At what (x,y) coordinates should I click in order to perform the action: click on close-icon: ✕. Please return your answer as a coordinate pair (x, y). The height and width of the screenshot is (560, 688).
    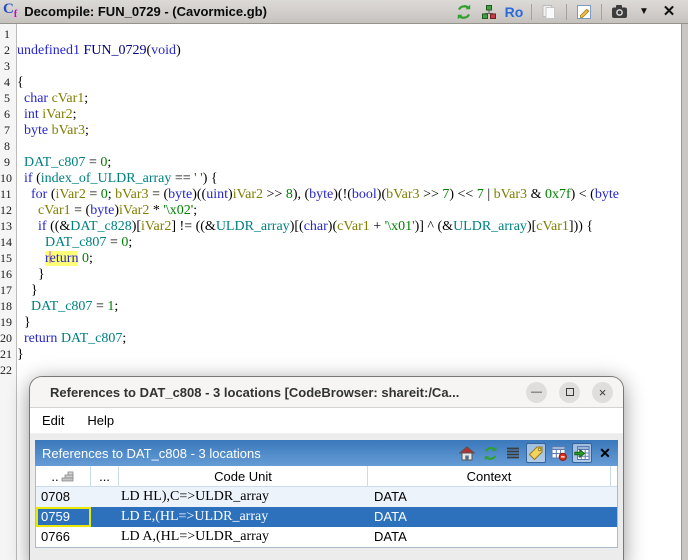
    Looking at the image, I should click on (605, 453).